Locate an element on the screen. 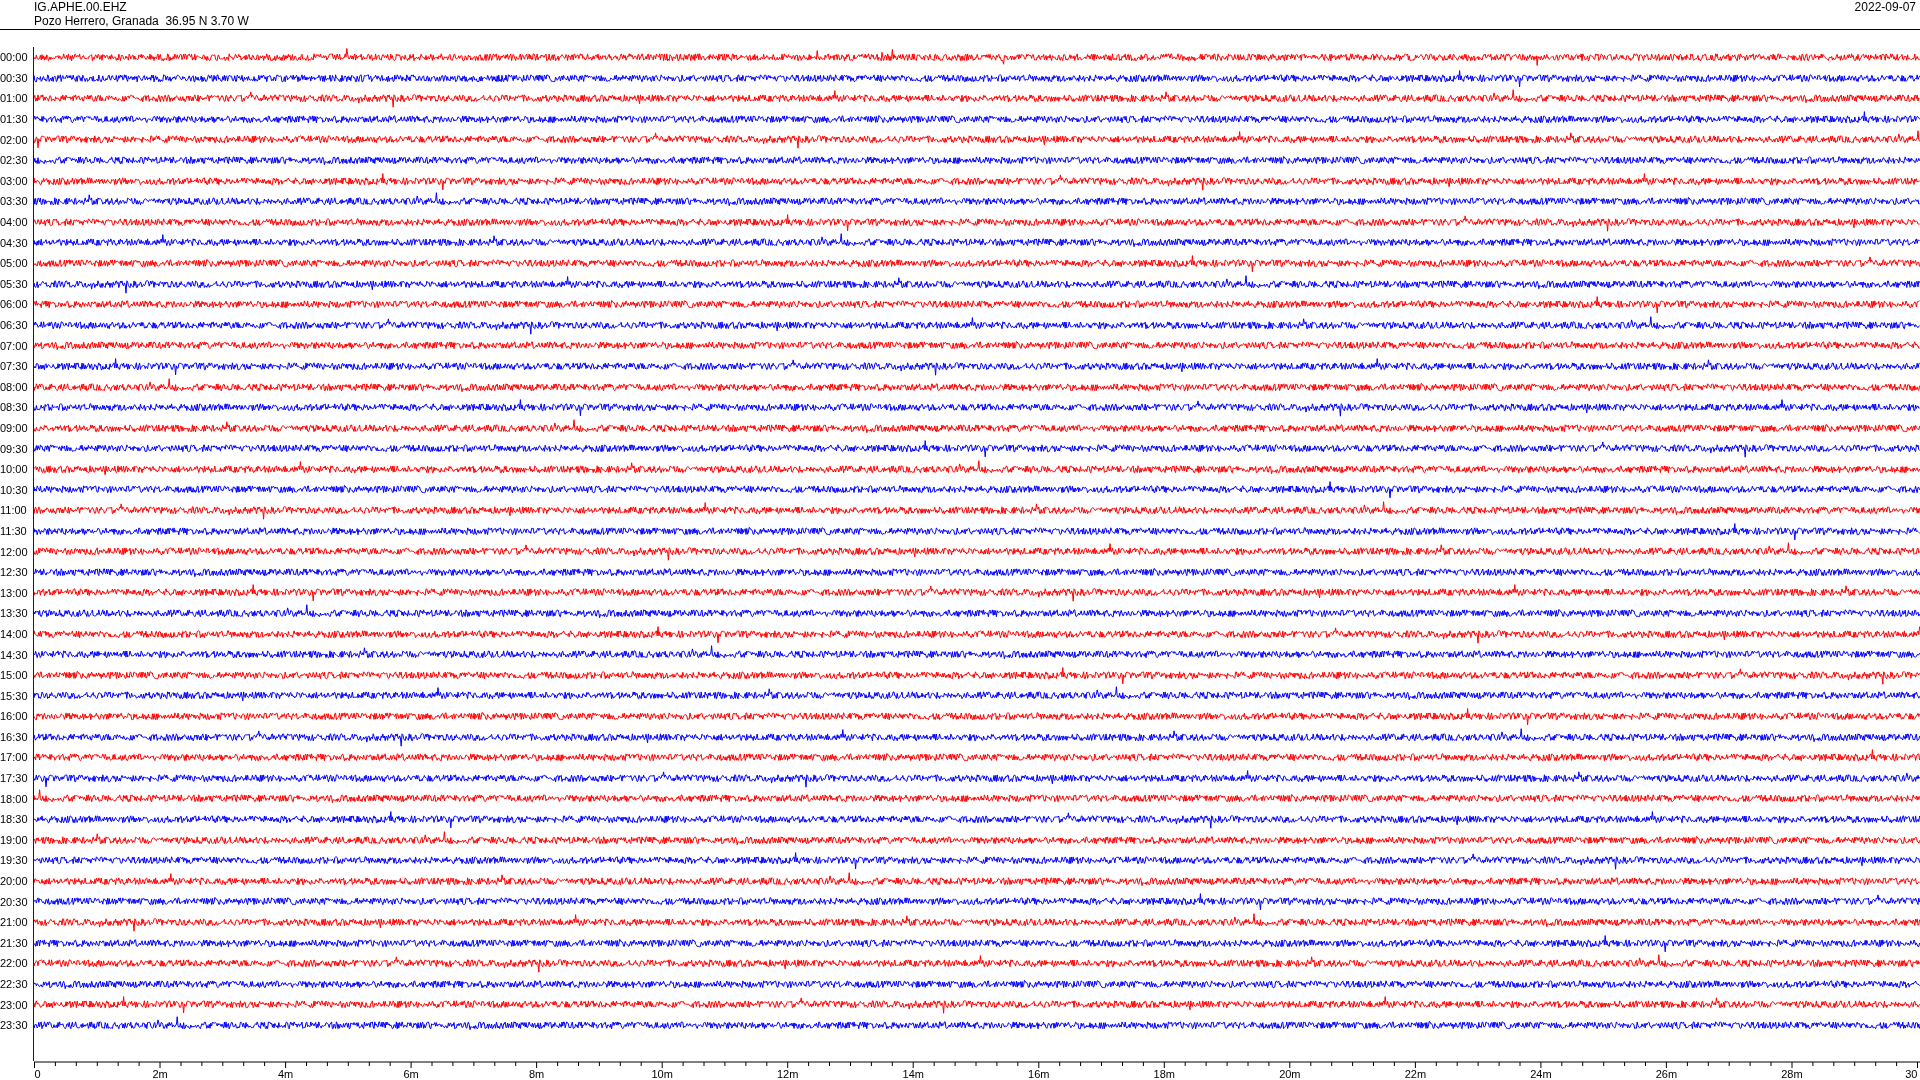 This screenshot has height=1080, width=1920. time-label: 06:30 is located at coordinates (14, 325).